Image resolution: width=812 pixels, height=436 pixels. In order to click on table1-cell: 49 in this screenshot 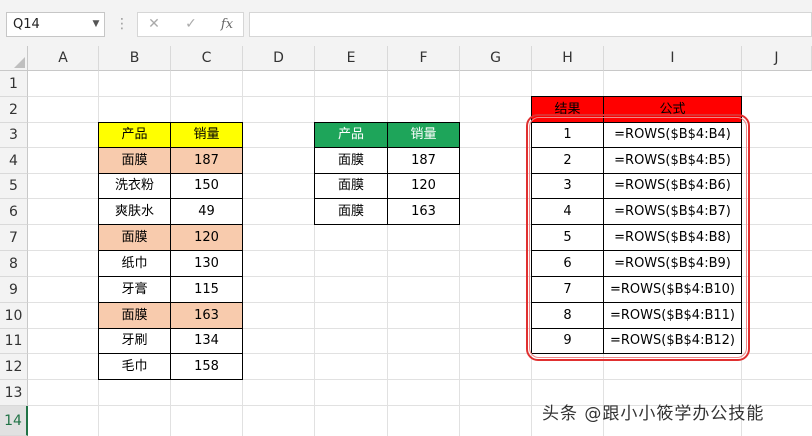, I will do `click(206, 211)`.